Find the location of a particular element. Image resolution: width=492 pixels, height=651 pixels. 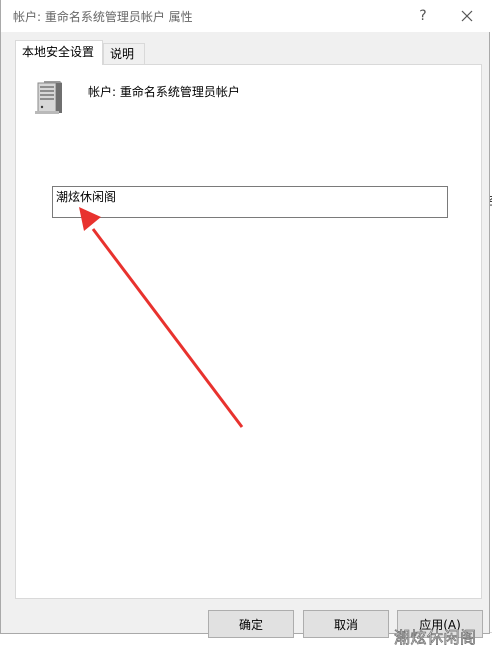

server-icon is located at coordinates (48, 97).